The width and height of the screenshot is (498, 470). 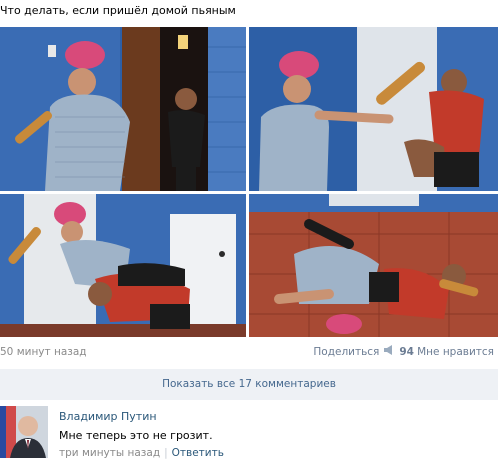 I want to click on share-label: Поделиться, so click(x=346, y=352).